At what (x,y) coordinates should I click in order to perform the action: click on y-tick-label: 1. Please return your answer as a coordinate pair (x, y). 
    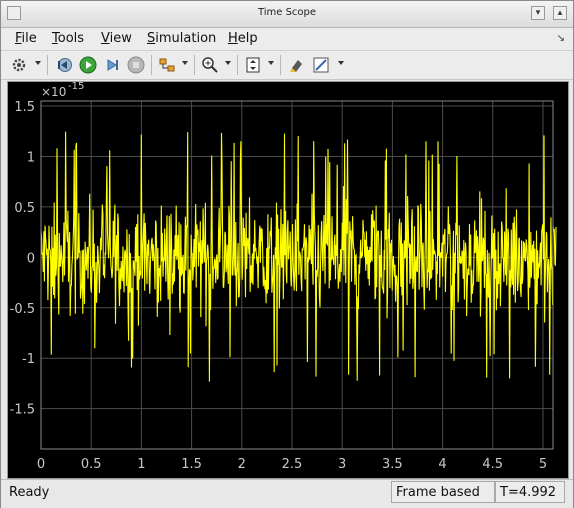
    Looking at the image, I should click on (31, 157).